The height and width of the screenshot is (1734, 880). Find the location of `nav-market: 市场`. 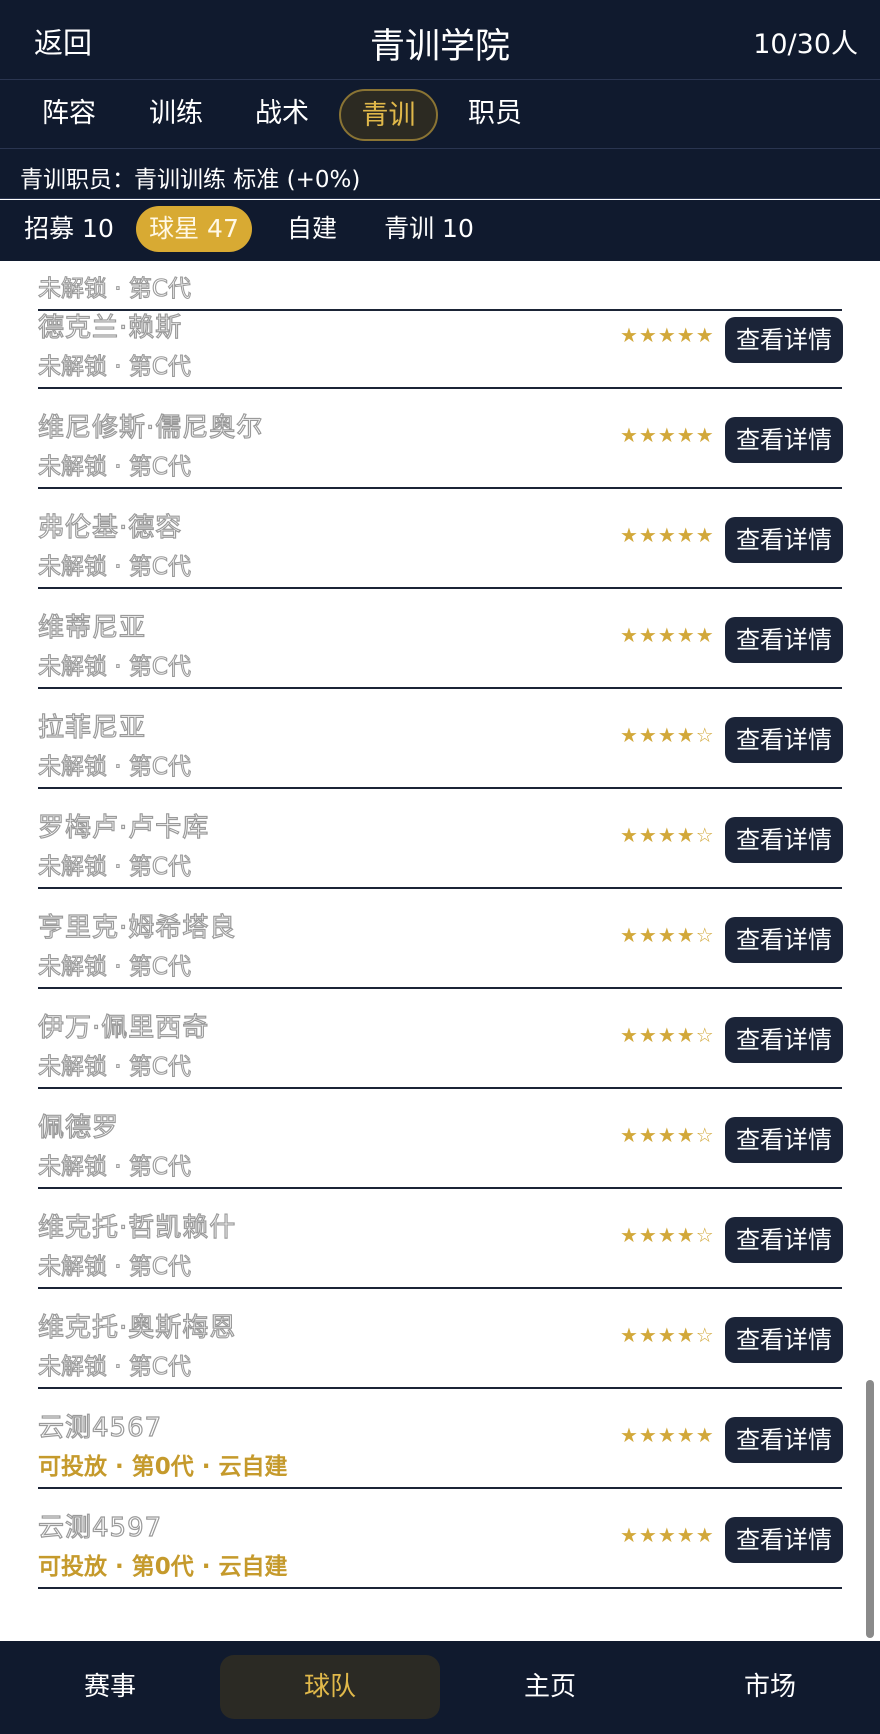

nav-market: 市场 is located at coordinates (770, 1687).